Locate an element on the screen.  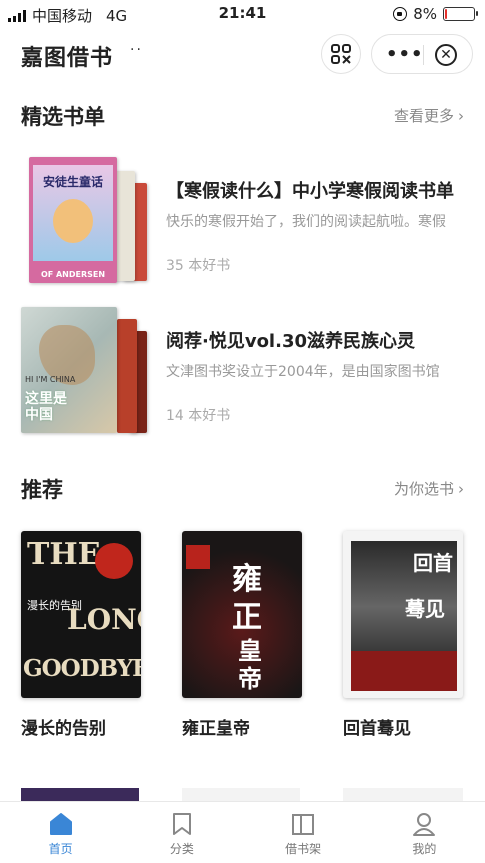
book-cover is located at coordinates (127, 376).